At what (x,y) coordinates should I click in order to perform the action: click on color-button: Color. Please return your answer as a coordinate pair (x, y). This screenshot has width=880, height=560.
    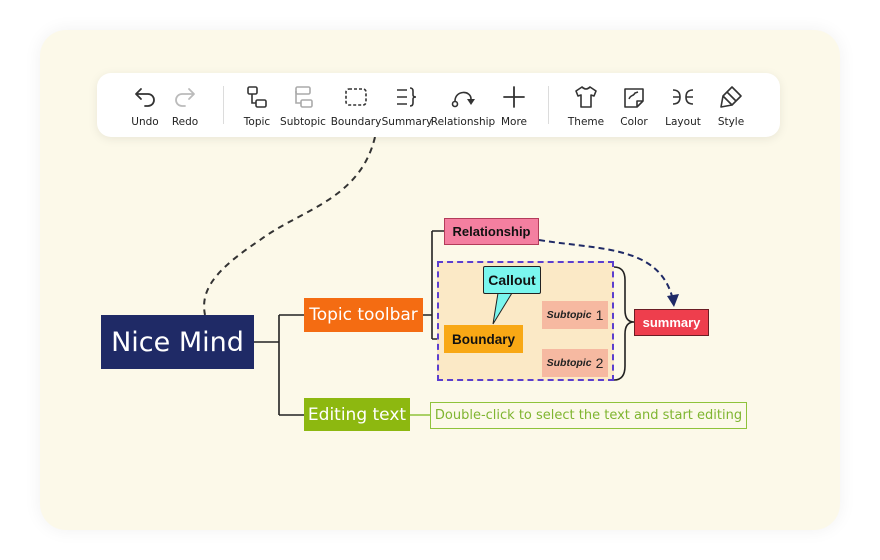
    Looking at the image, I should click on (634, 105).